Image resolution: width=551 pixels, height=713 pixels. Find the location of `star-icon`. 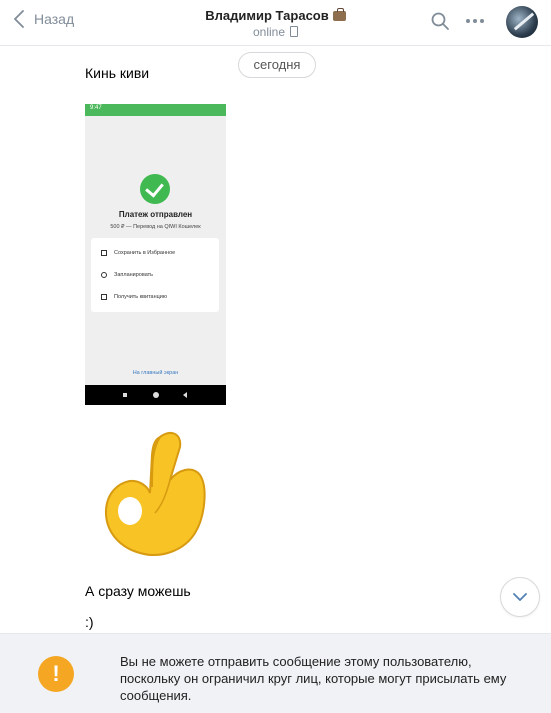

star-icon is located at coordinates (104, 253).